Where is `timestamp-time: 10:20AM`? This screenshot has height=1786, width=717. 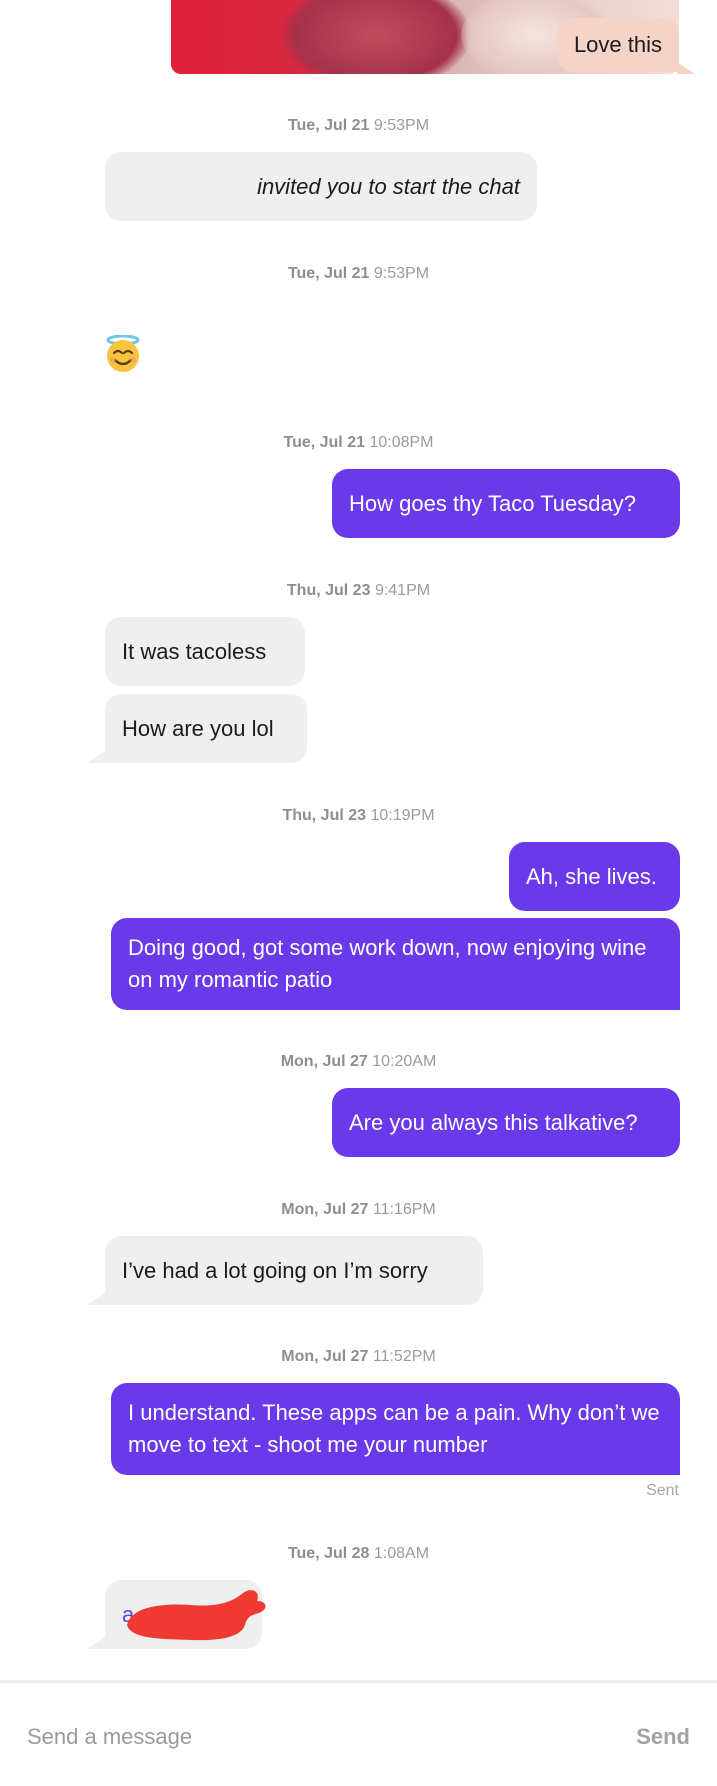 timestamp-time: 10:20AM is located at coordinates (404, 1061).